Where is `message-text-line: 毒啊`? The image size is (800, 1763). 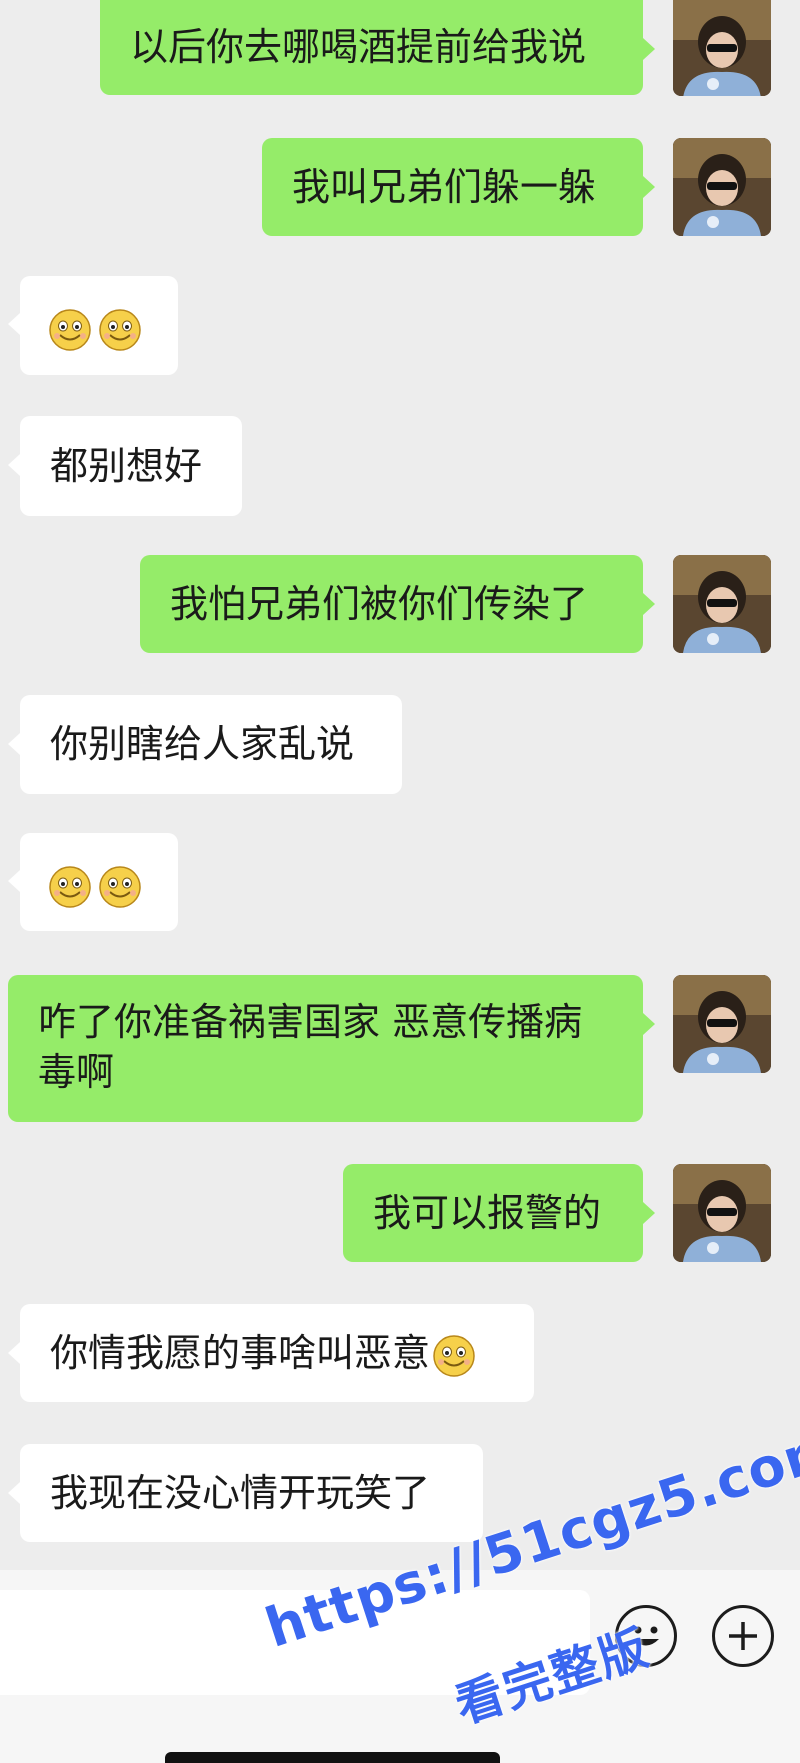 message-text-line: 毒啊 is located at coordinates (76, 1072).